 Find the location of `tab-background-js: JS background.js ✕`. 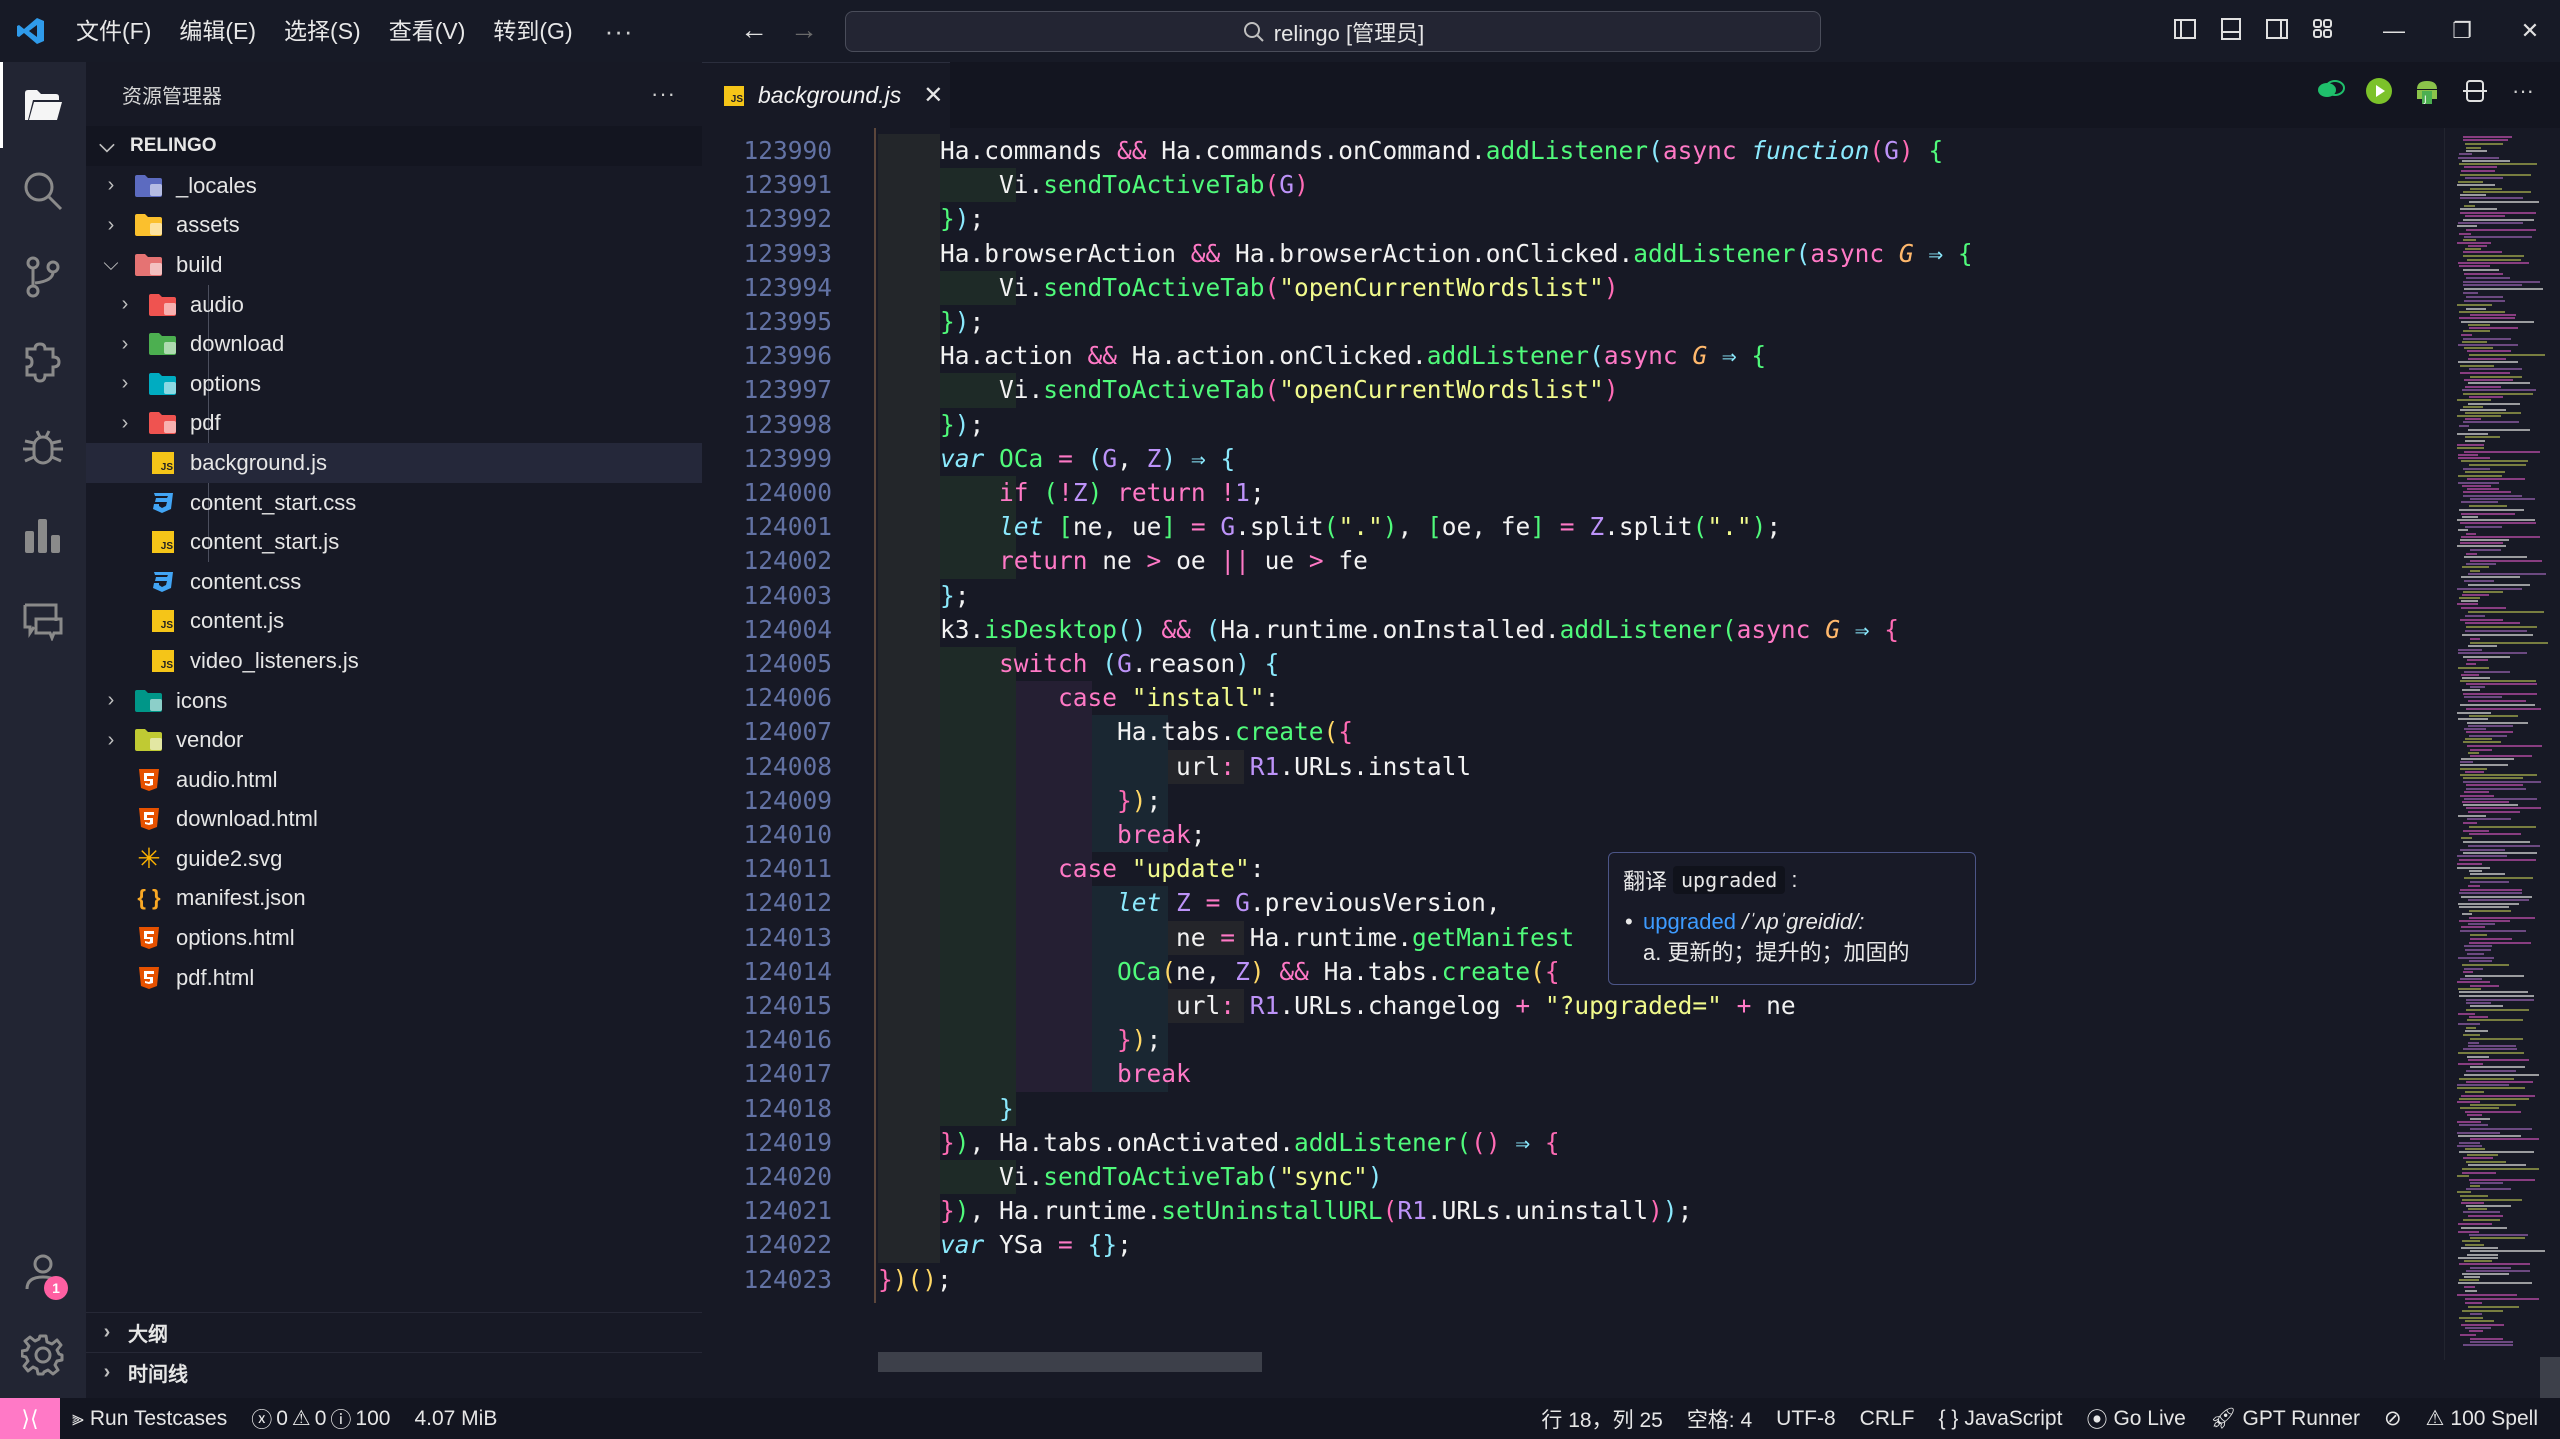

tab-background-js: JS background.js ✕ is located at coordinates (826, 95).